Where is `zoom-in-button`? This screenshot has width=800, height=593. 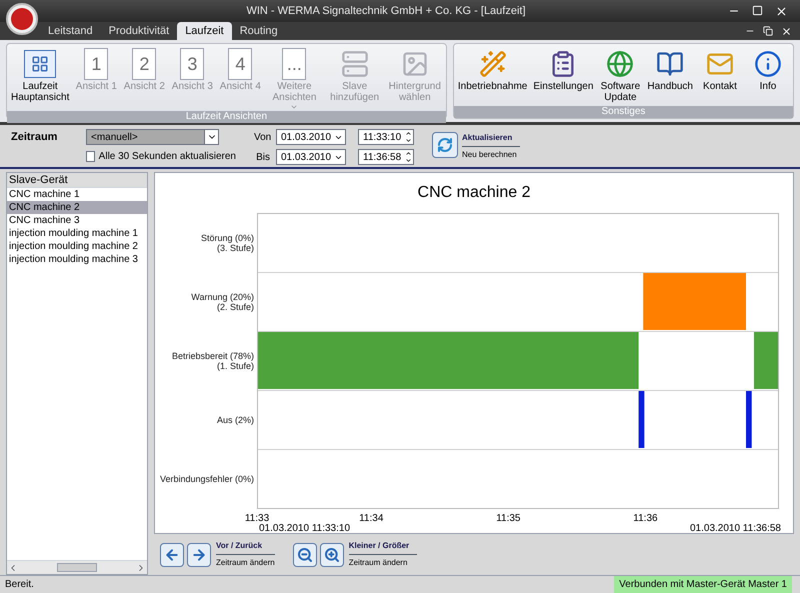 zoom-in-button is located at coordinates (332, 554).